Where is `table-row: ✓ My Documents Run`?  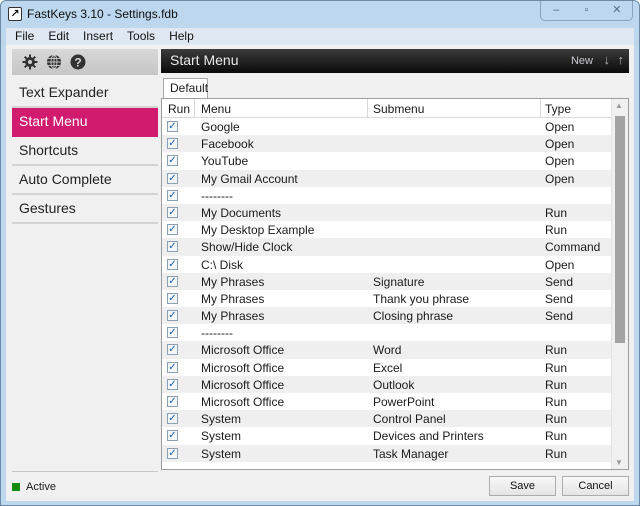 table-row: ✓ My Documents Run is located at coordinates (387, 212).